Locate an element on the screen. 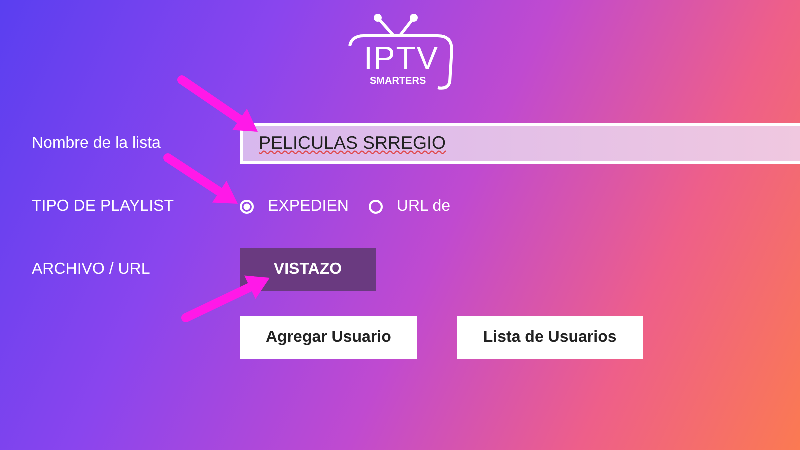 The height and width of the screenshot is (450, 800). field-label: Nombre de la lista is located at coordinates (97, 143).